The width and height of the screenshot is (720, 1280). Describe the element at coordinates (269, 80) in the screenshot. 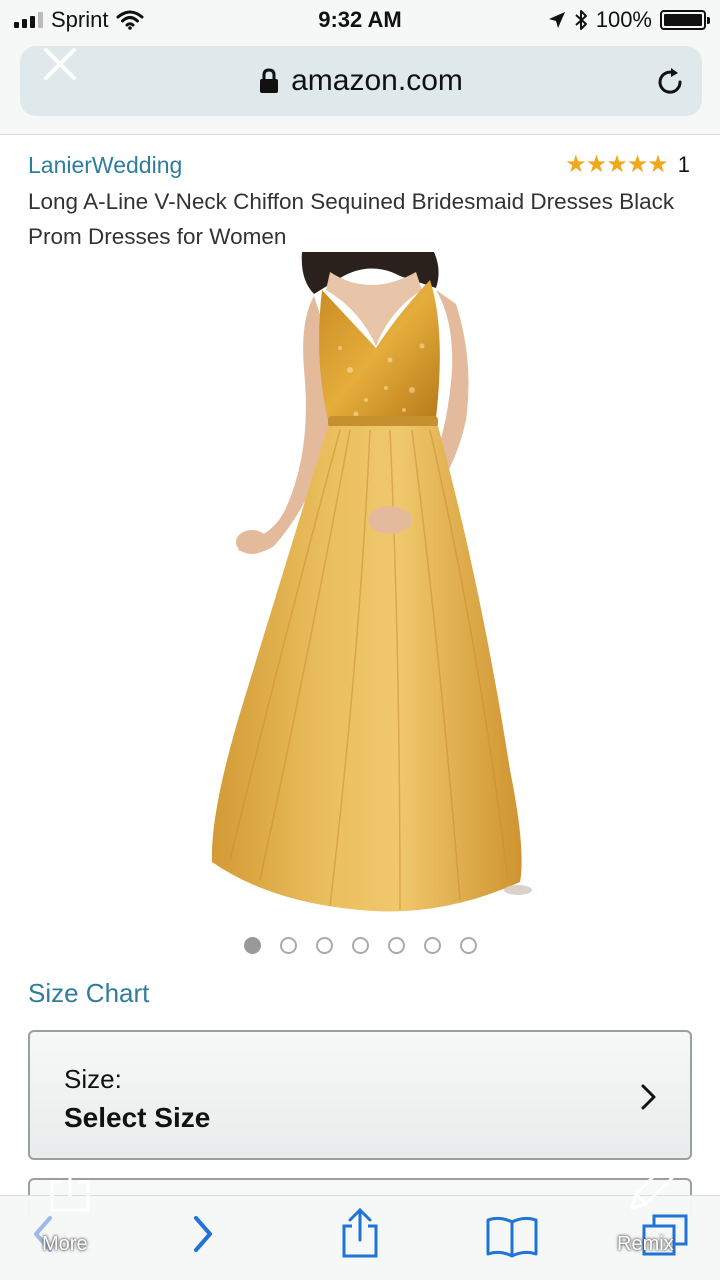

I see `lock-icon` at that location.